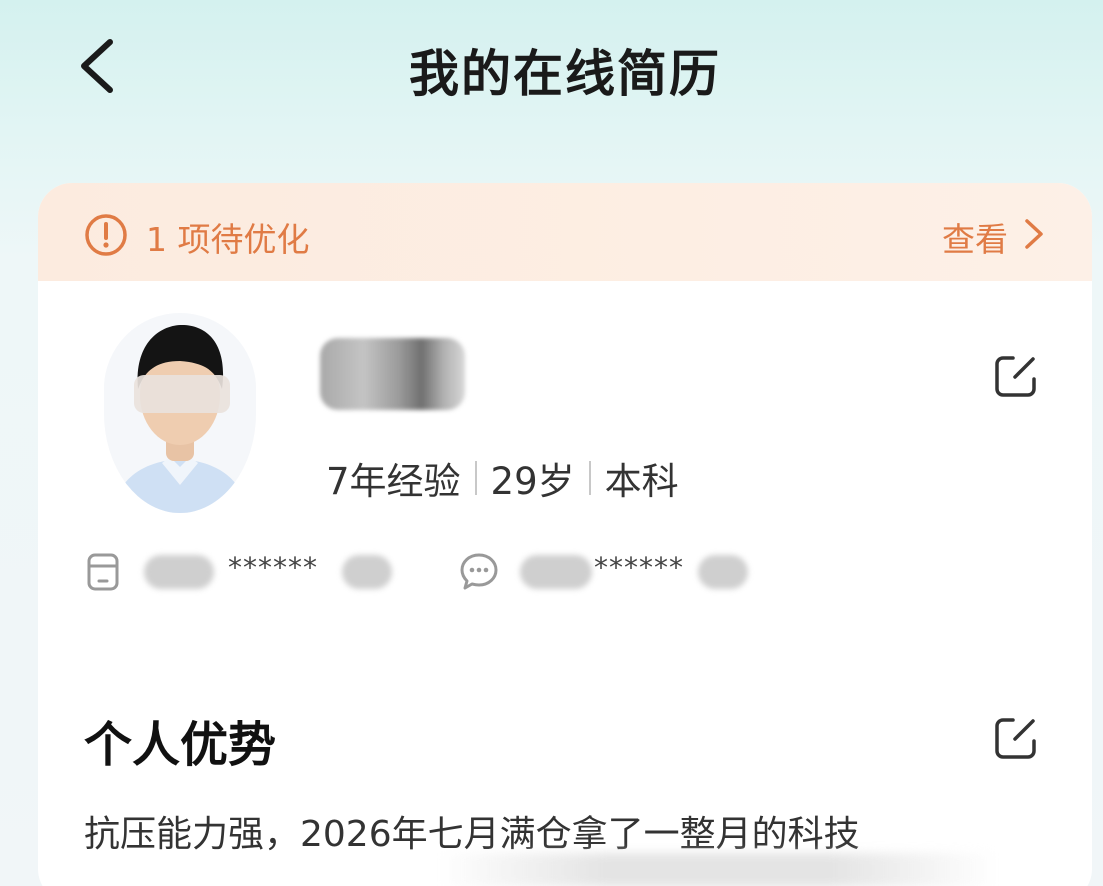 This screenshot has width=1103, height=886. Describe the element at coordinates (565, 74) in the screenshot. I see `page-title: 我的在线简历` at that location.